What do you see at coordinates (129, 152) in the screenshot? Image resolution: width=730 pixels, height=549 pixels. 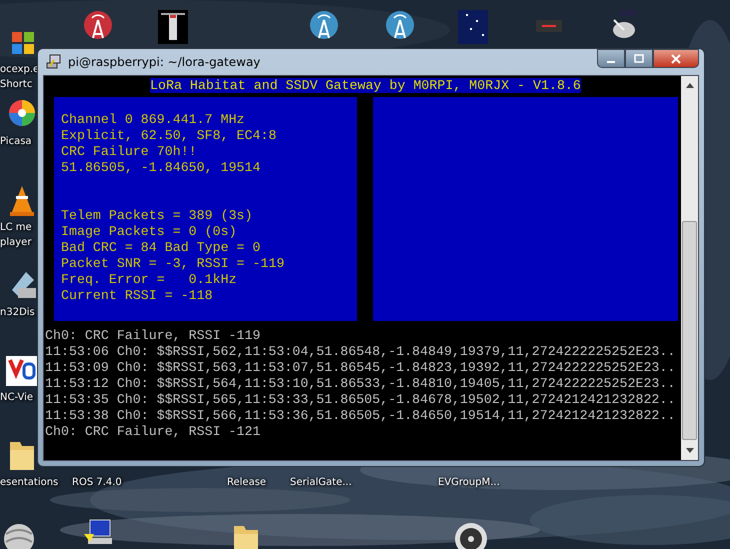 I see `status-line: CRC Failure 70h!!` at bounding box center [129, 152].